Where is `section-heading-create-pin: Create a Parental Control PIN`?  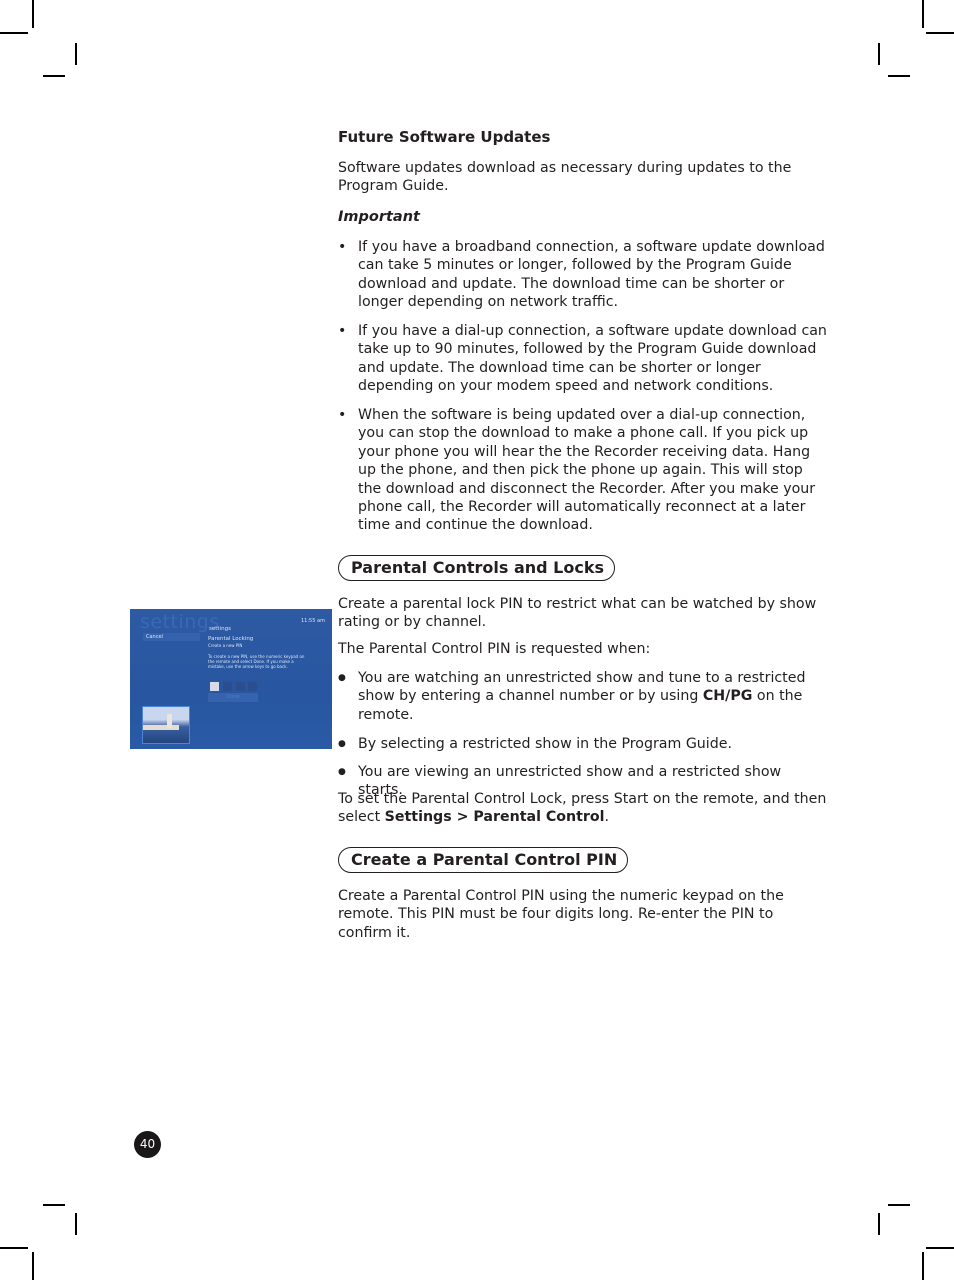 section-heading-create-pin: Create a Parental Control PIN is located at coordinates (483, 860).